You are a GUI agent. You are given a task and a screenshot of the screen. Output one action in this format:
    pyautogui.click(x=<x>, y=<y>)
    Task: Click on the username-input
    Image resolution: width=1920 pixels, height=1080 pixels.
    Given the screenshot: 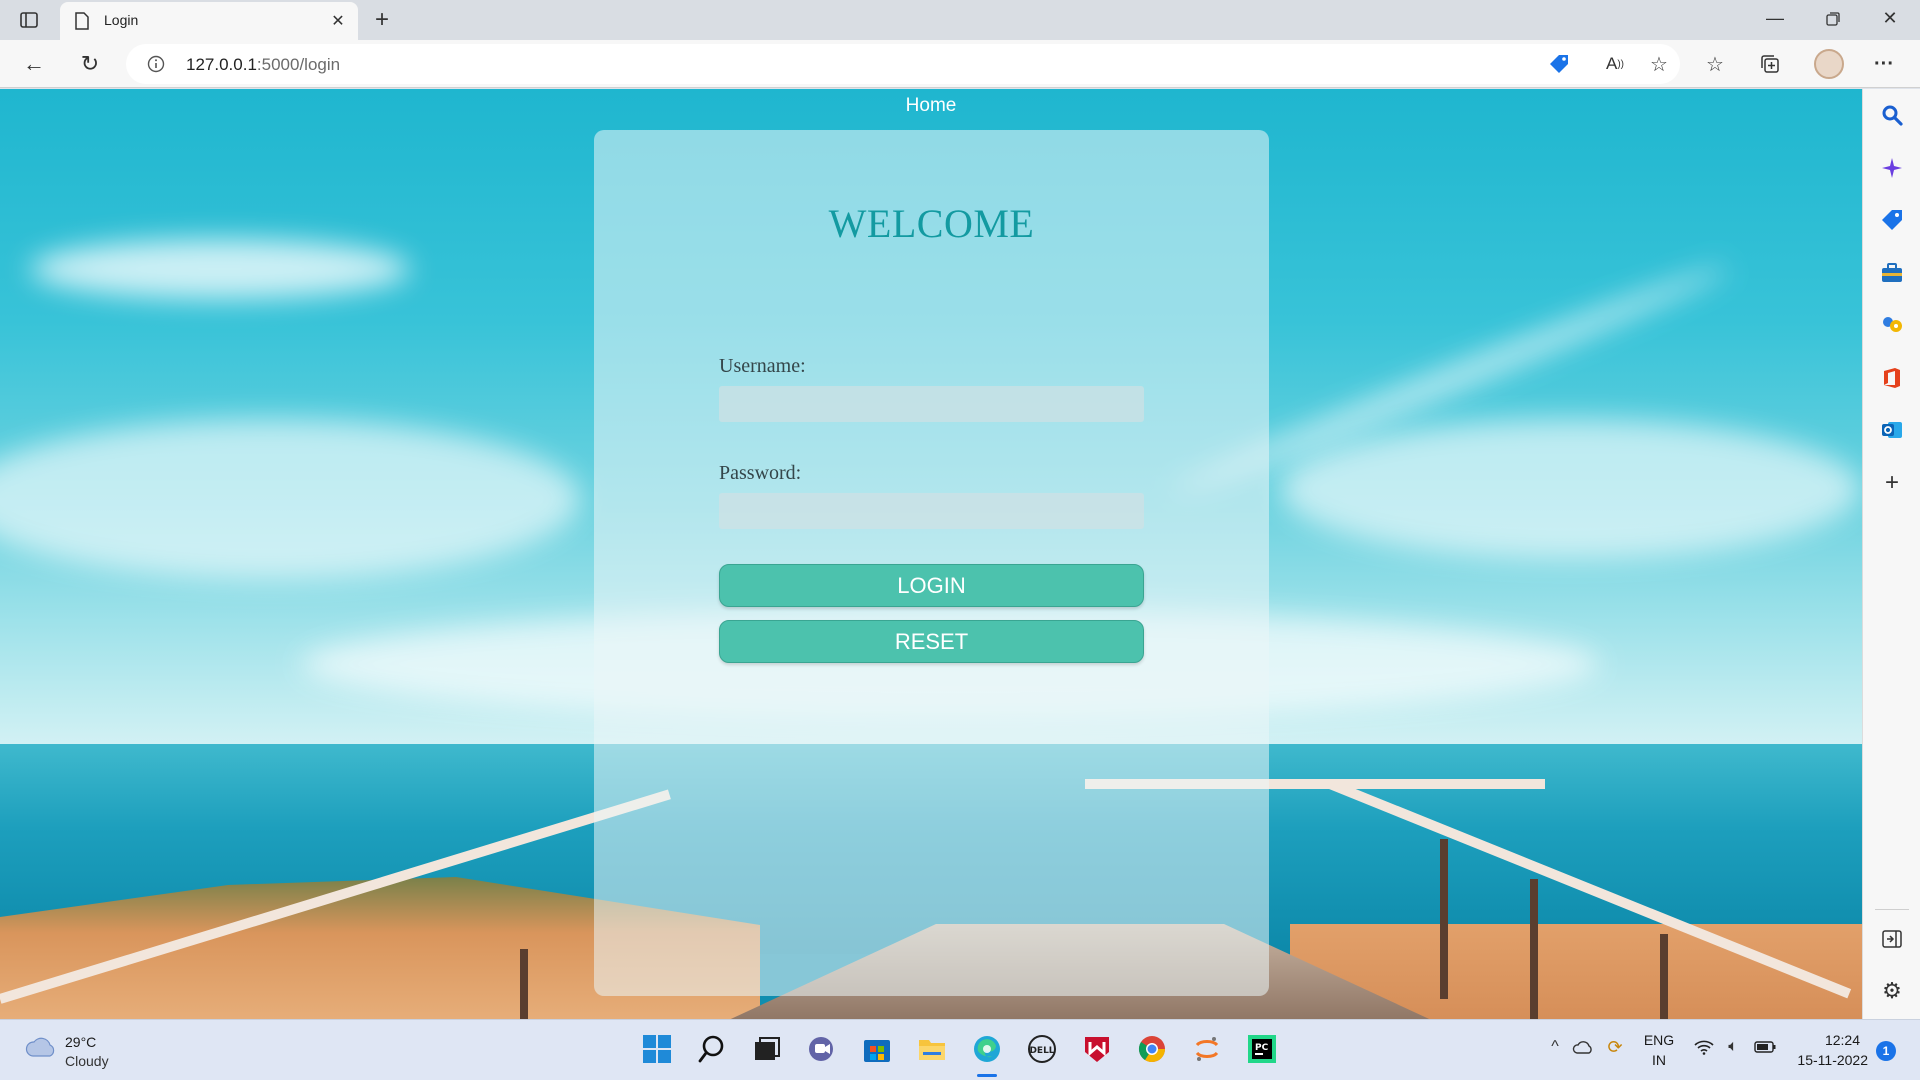 What is the action you would take?
    pyautogui.click(x=931, y=404)
    